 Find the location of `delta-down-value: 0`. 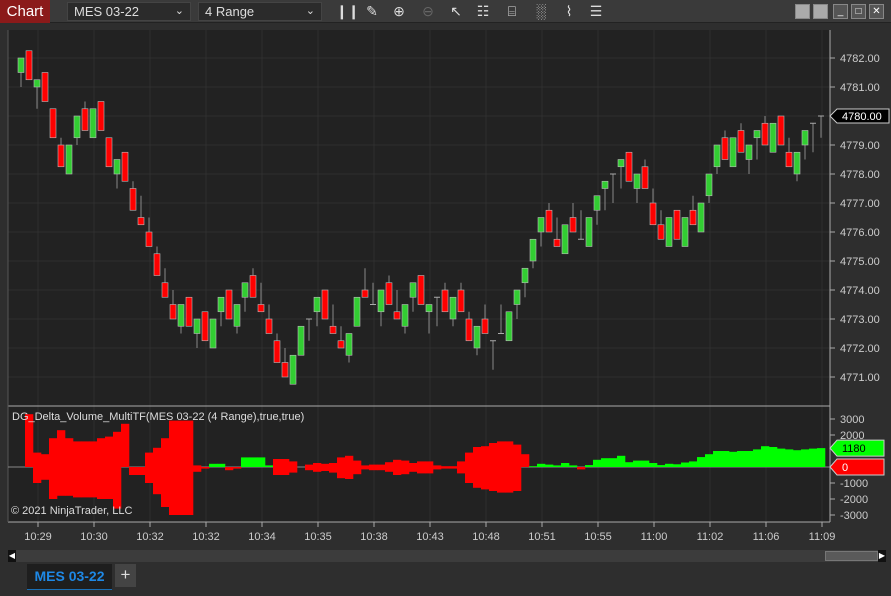

delta-down-value: 0 is located at coordinates (845, 468).